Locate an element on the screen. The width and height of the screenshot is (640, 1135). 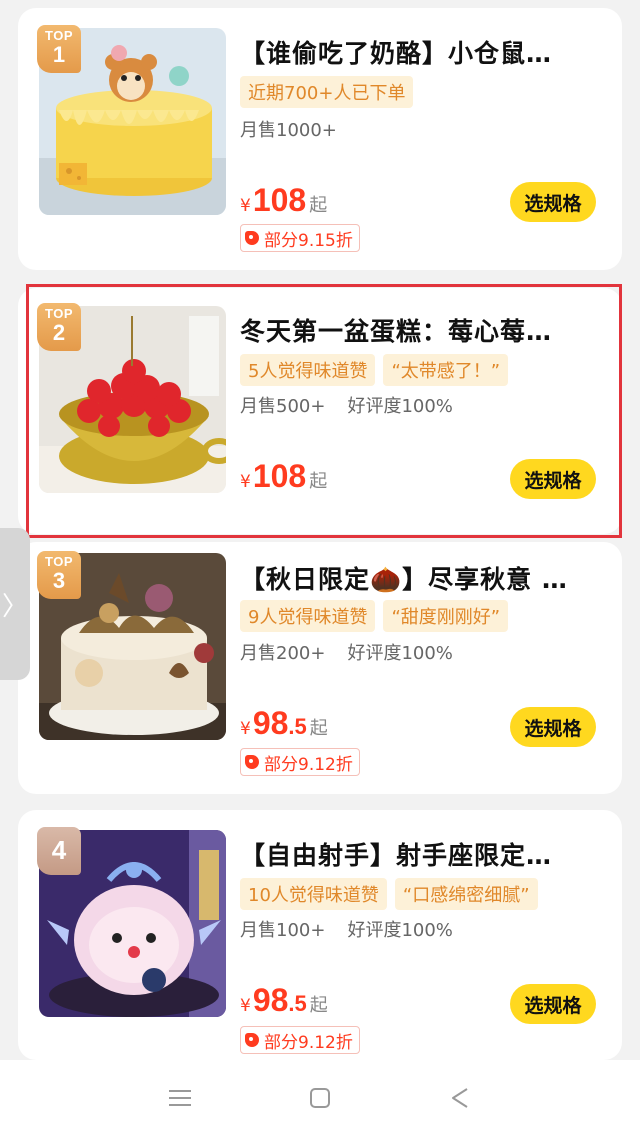
stats-row: 月售100+ 好评度100% is located at coordinates (346, 929).